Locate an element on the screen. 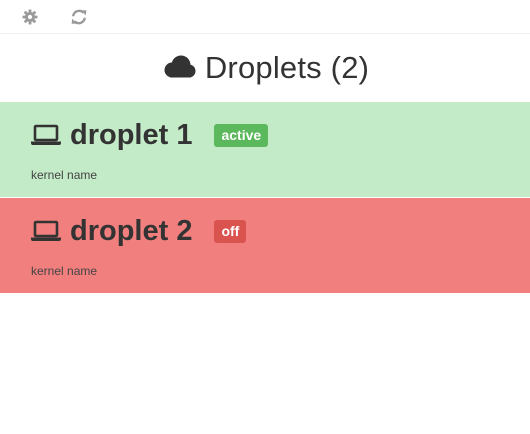  gear-icon is located at coordinates (30, 17).